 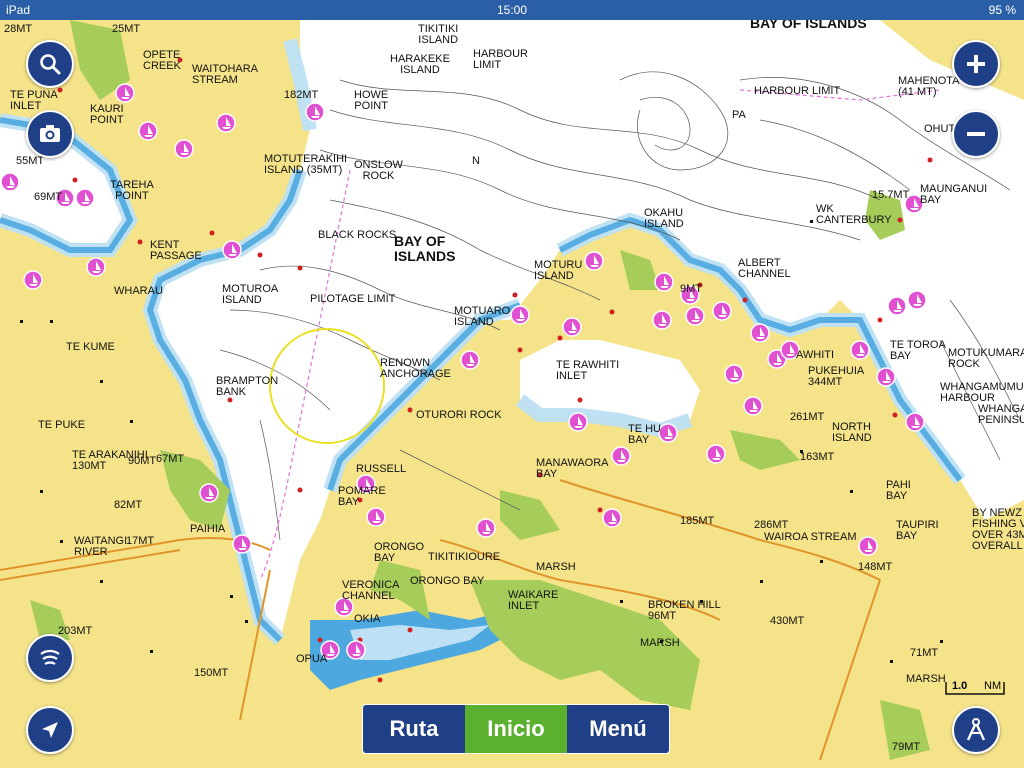 I want to click on label-9mt: 9MT, so click(x=691, y=289).